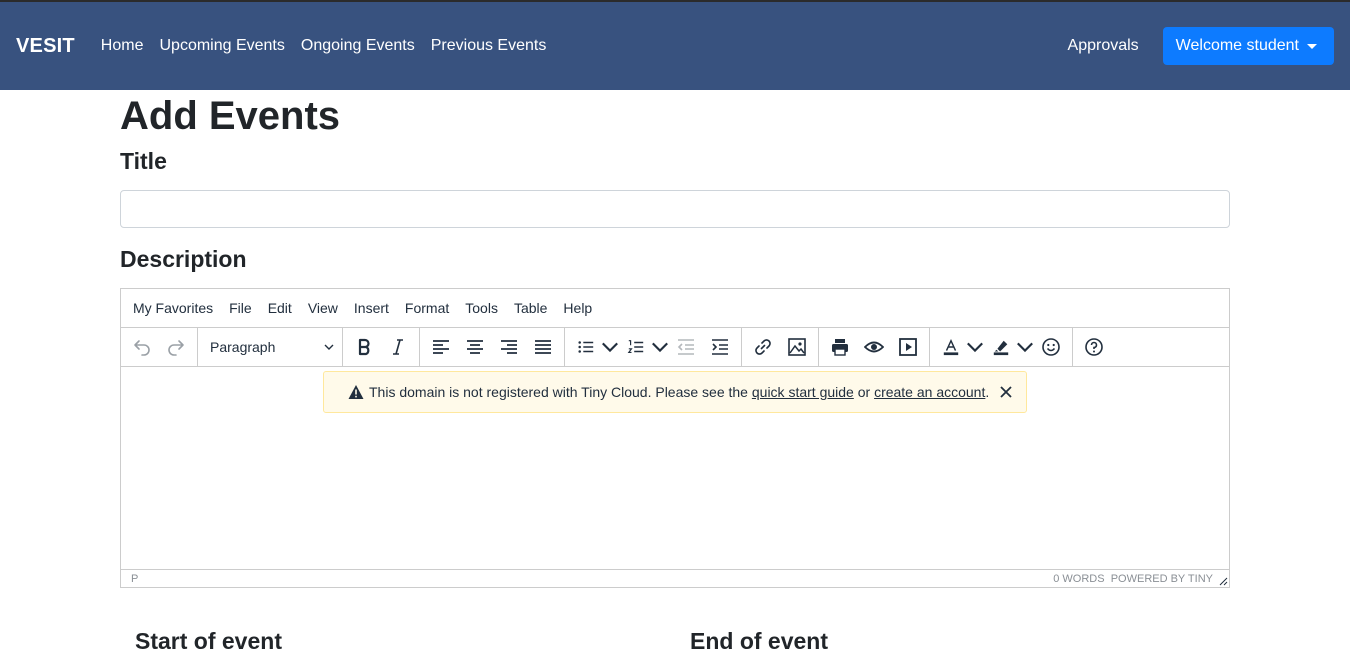 The height and width of the screenshot is (657, 1350). What do you see at coordinates (134, 579) in the screenshot?
I see `element-path: P` at bounding box center [134, 579].